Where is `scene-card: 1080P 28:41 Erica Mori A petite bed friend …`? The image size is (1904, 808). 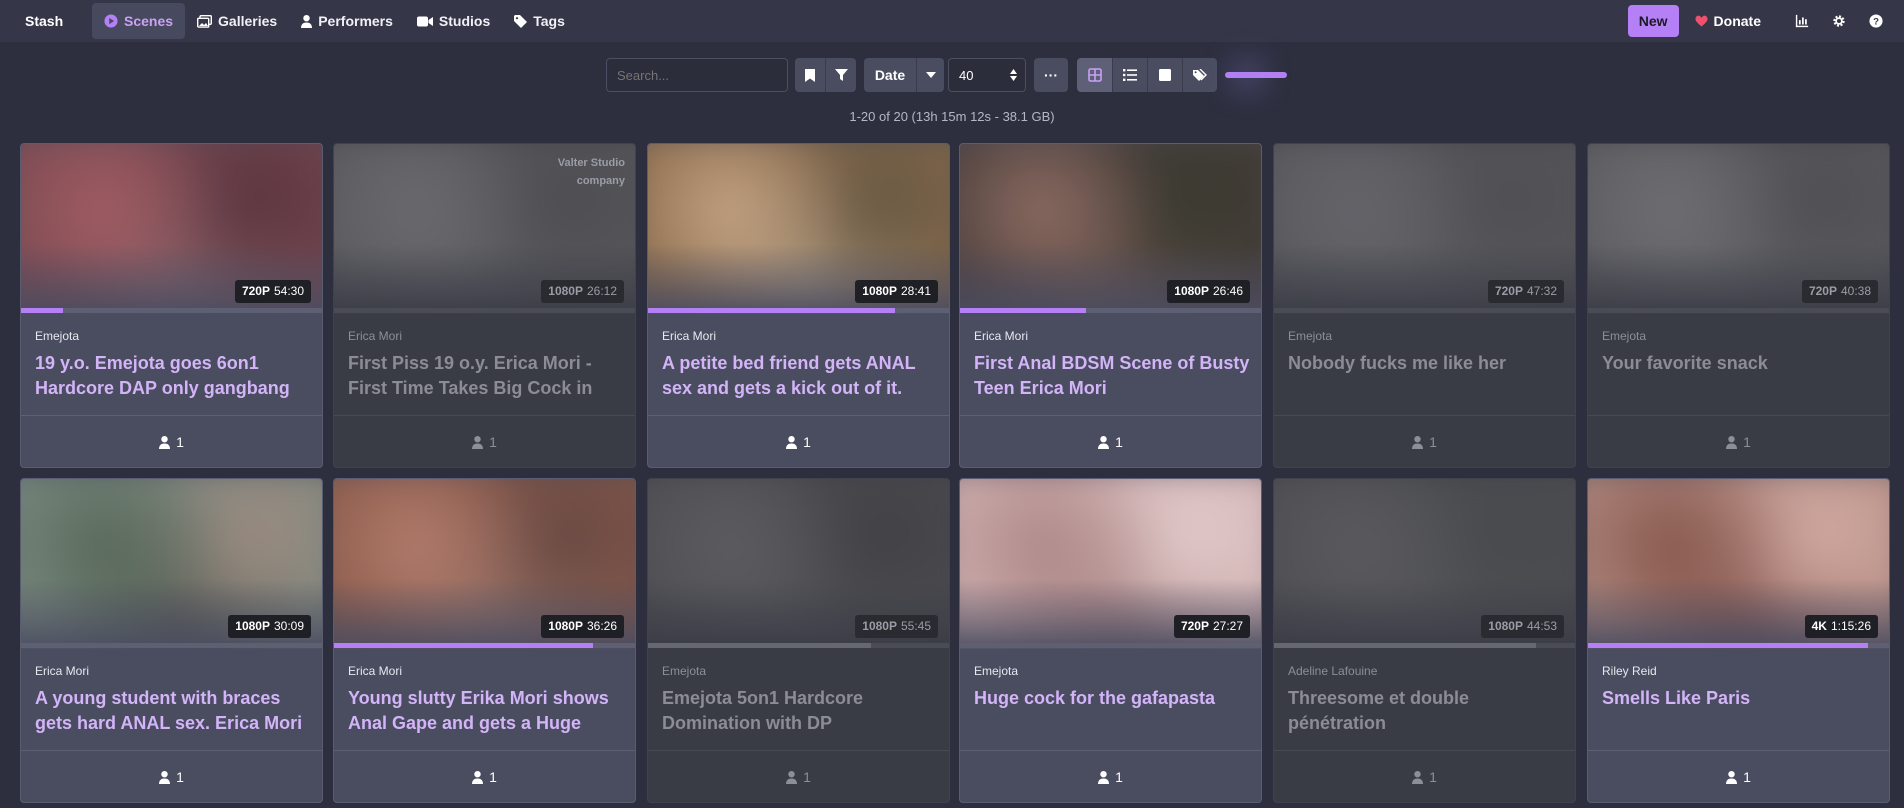 scene-card: 1080P 28:41 Erica Mori A petite bed friend … is located at coordinates (798, 305).